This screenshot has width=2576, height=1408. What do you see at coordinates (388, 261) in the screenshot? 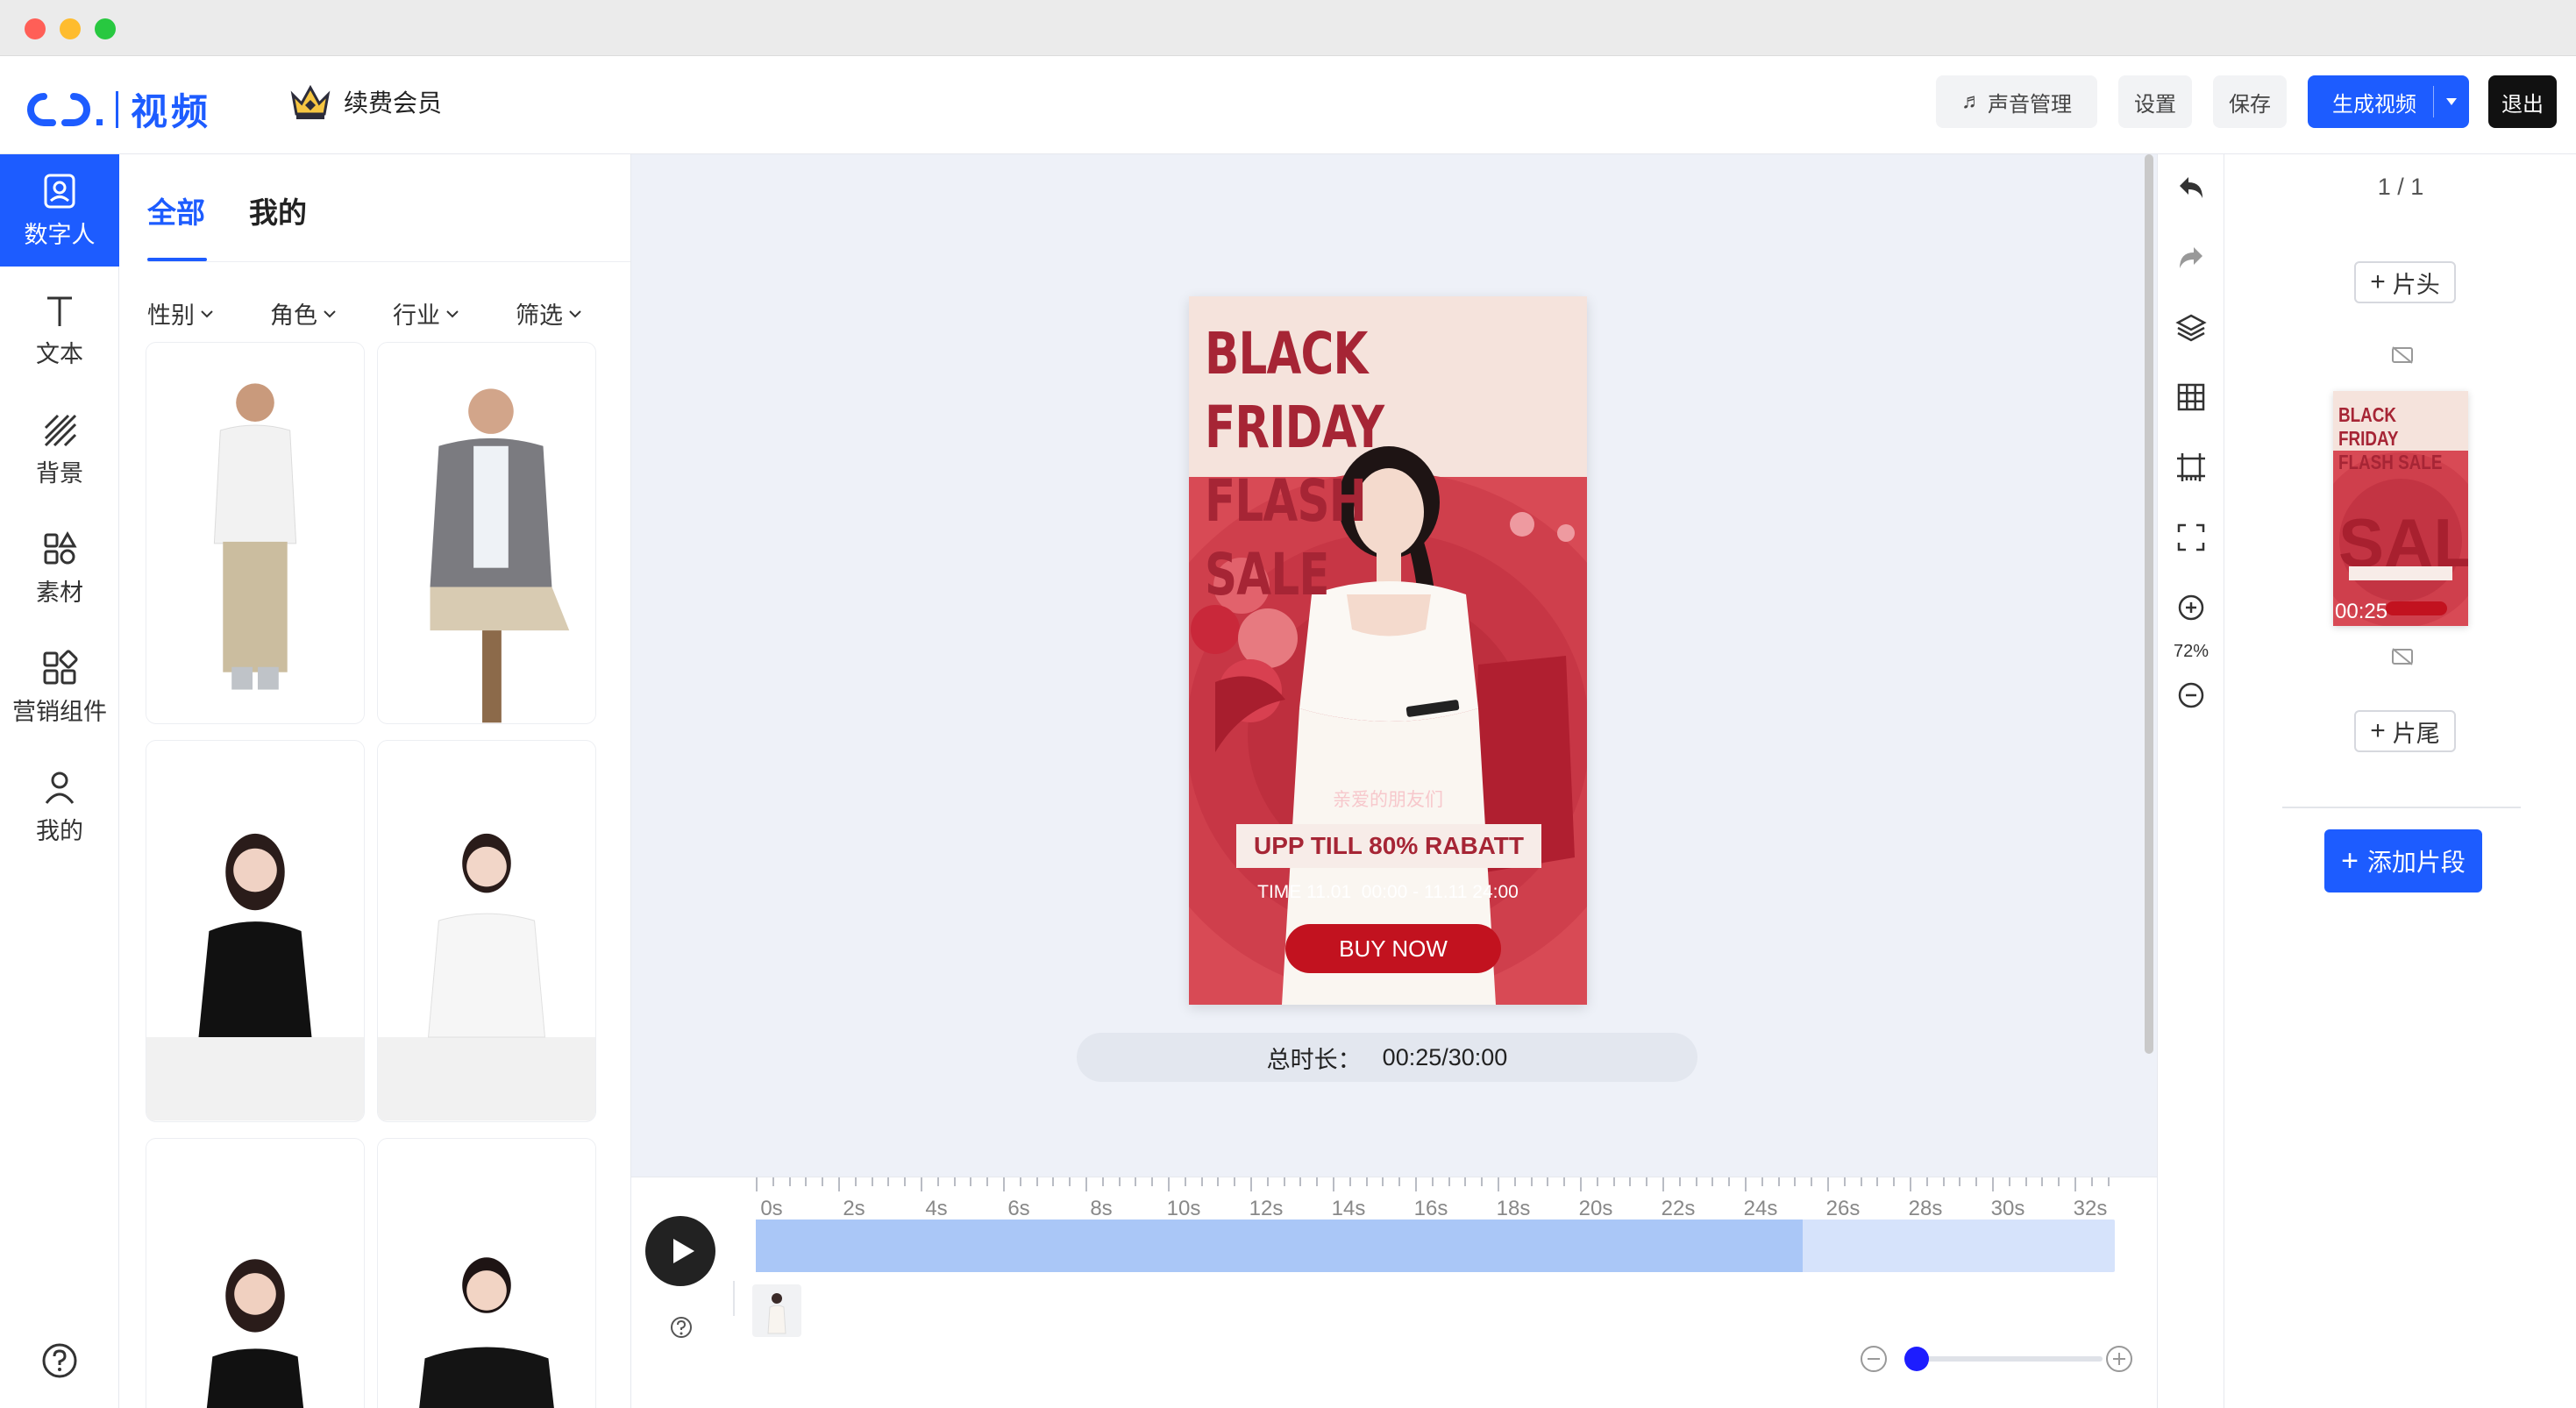
I see `tab-divider` at bounding box center [388, 261].